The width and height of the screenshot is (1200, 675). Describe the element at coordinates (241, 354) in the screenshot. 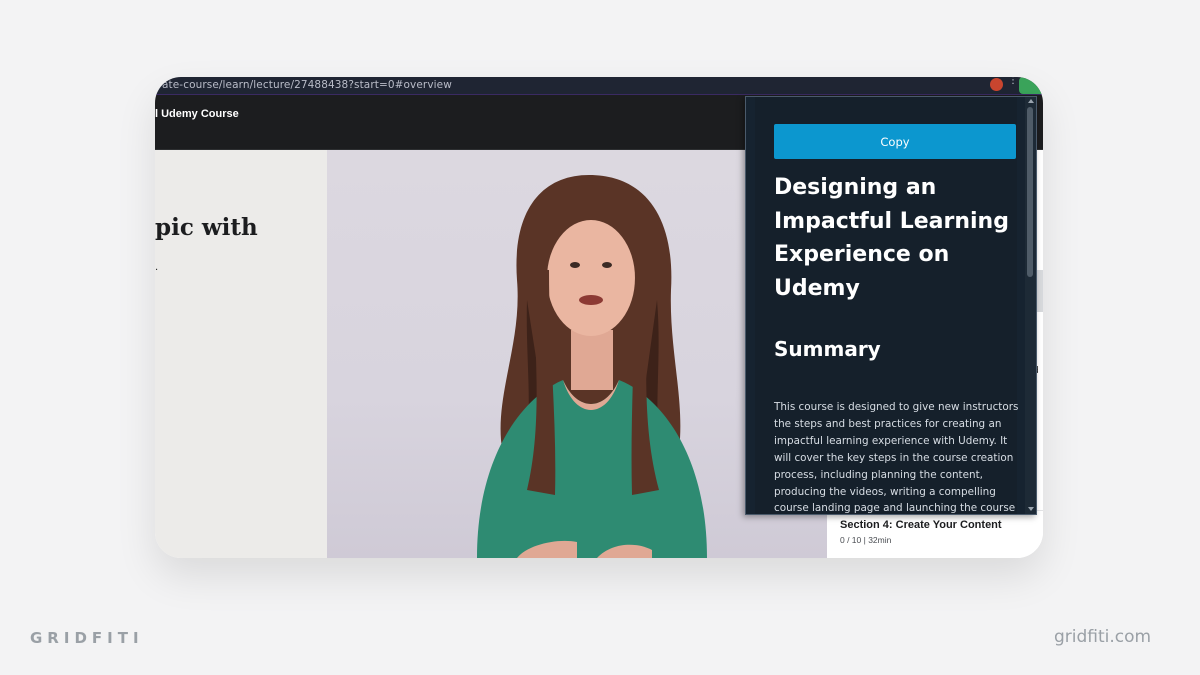

I see `lecture-slide-panel: pic with .` at that location.